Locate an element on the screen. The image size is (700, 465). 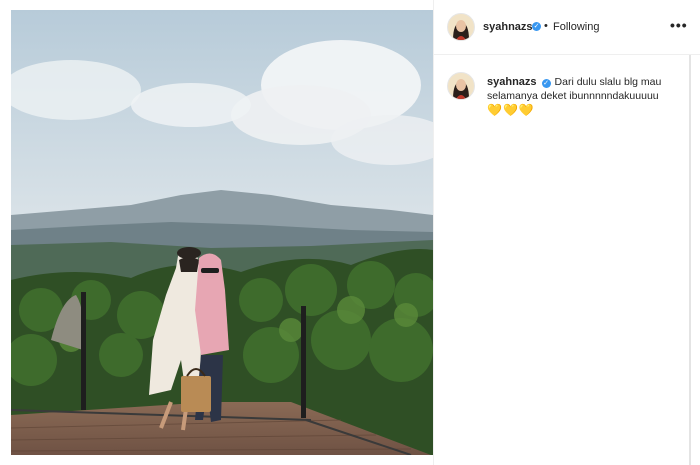
author-username: syahnazs is located at coordinates (508, 27).